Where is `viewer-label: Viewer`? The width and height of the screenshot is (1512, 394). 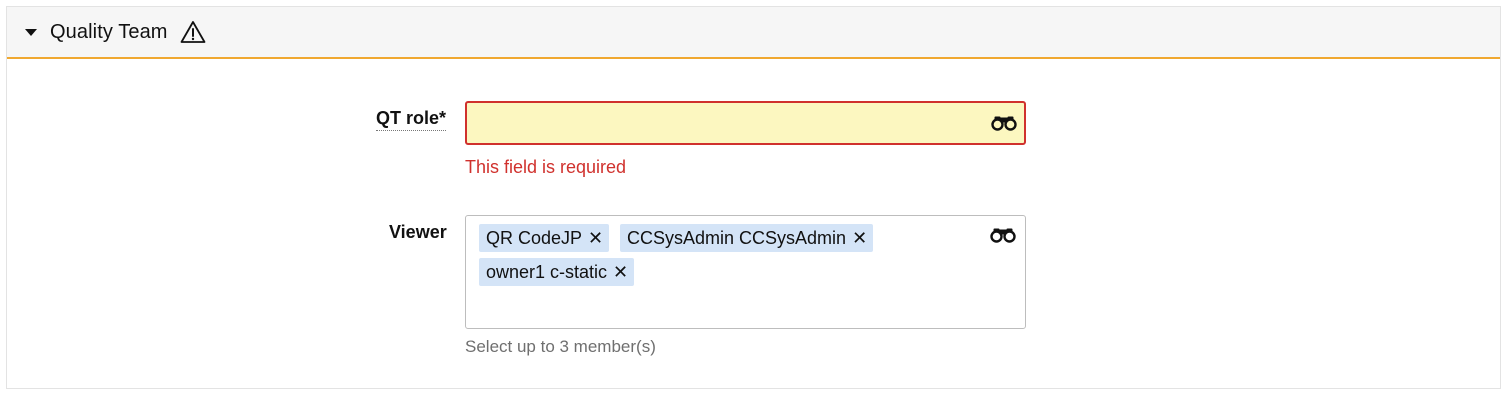
viewer-label: Viewer is located at coordinates (418, 232).